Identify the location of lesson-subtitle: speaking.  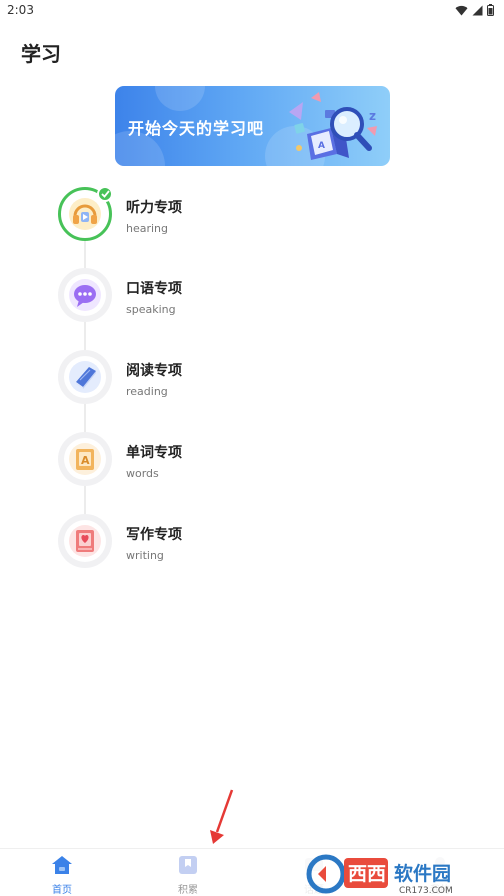
(151, 309).